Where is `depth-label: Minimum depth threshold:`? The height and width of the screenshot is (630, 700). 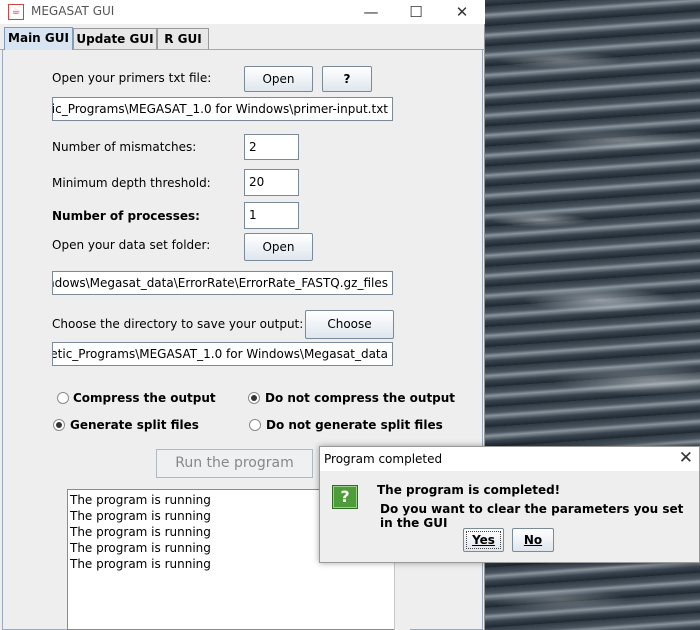
depth-label: Minimum depth threshold: is located at coordinates (131, 183).